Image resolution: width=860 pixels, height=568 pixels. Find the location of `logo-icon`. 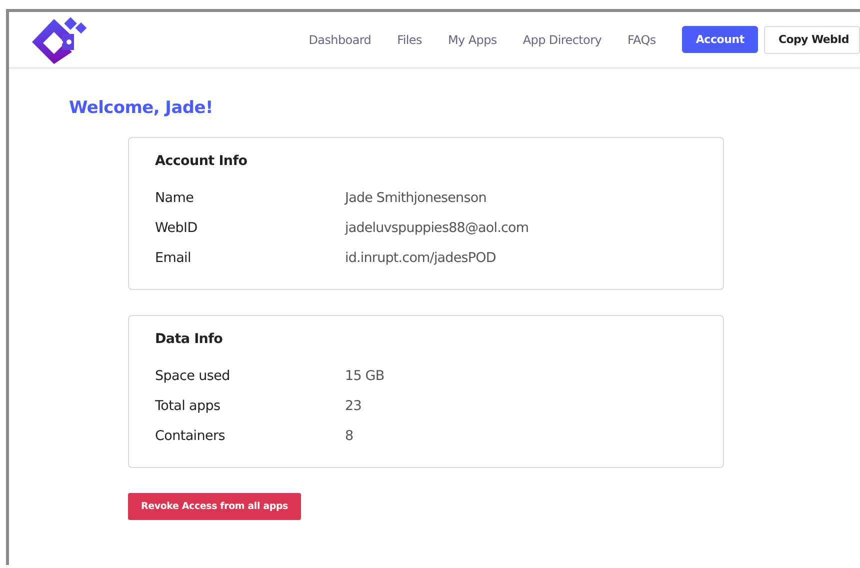

logo-icon is located at coordinates (59, 40).